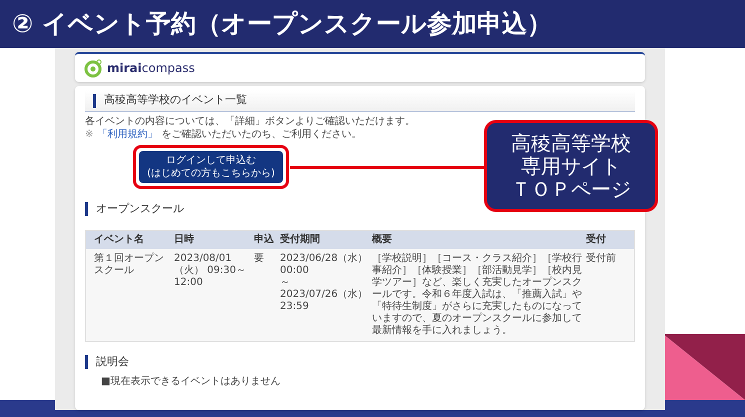 The height and width of the screenshot is (417, 745). Describe the element at coordinates (282, 24) in the screenshot. I see `slide-title: ② イベント予約（オープンスクール参加申込）` at that location.